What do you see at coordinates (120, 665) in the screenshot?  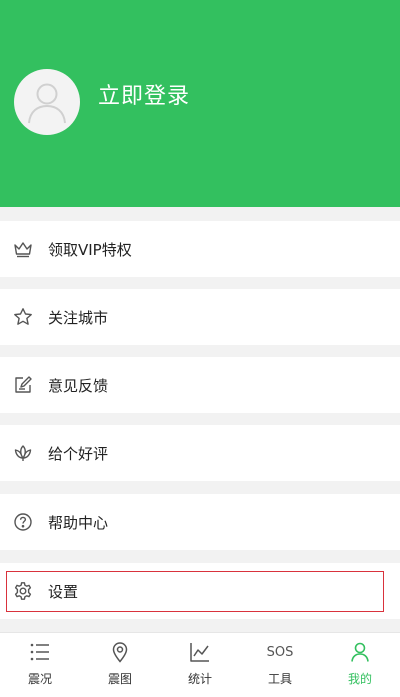 I see `tab-earthquake-map: 震图` at bounding box center [120, 665].